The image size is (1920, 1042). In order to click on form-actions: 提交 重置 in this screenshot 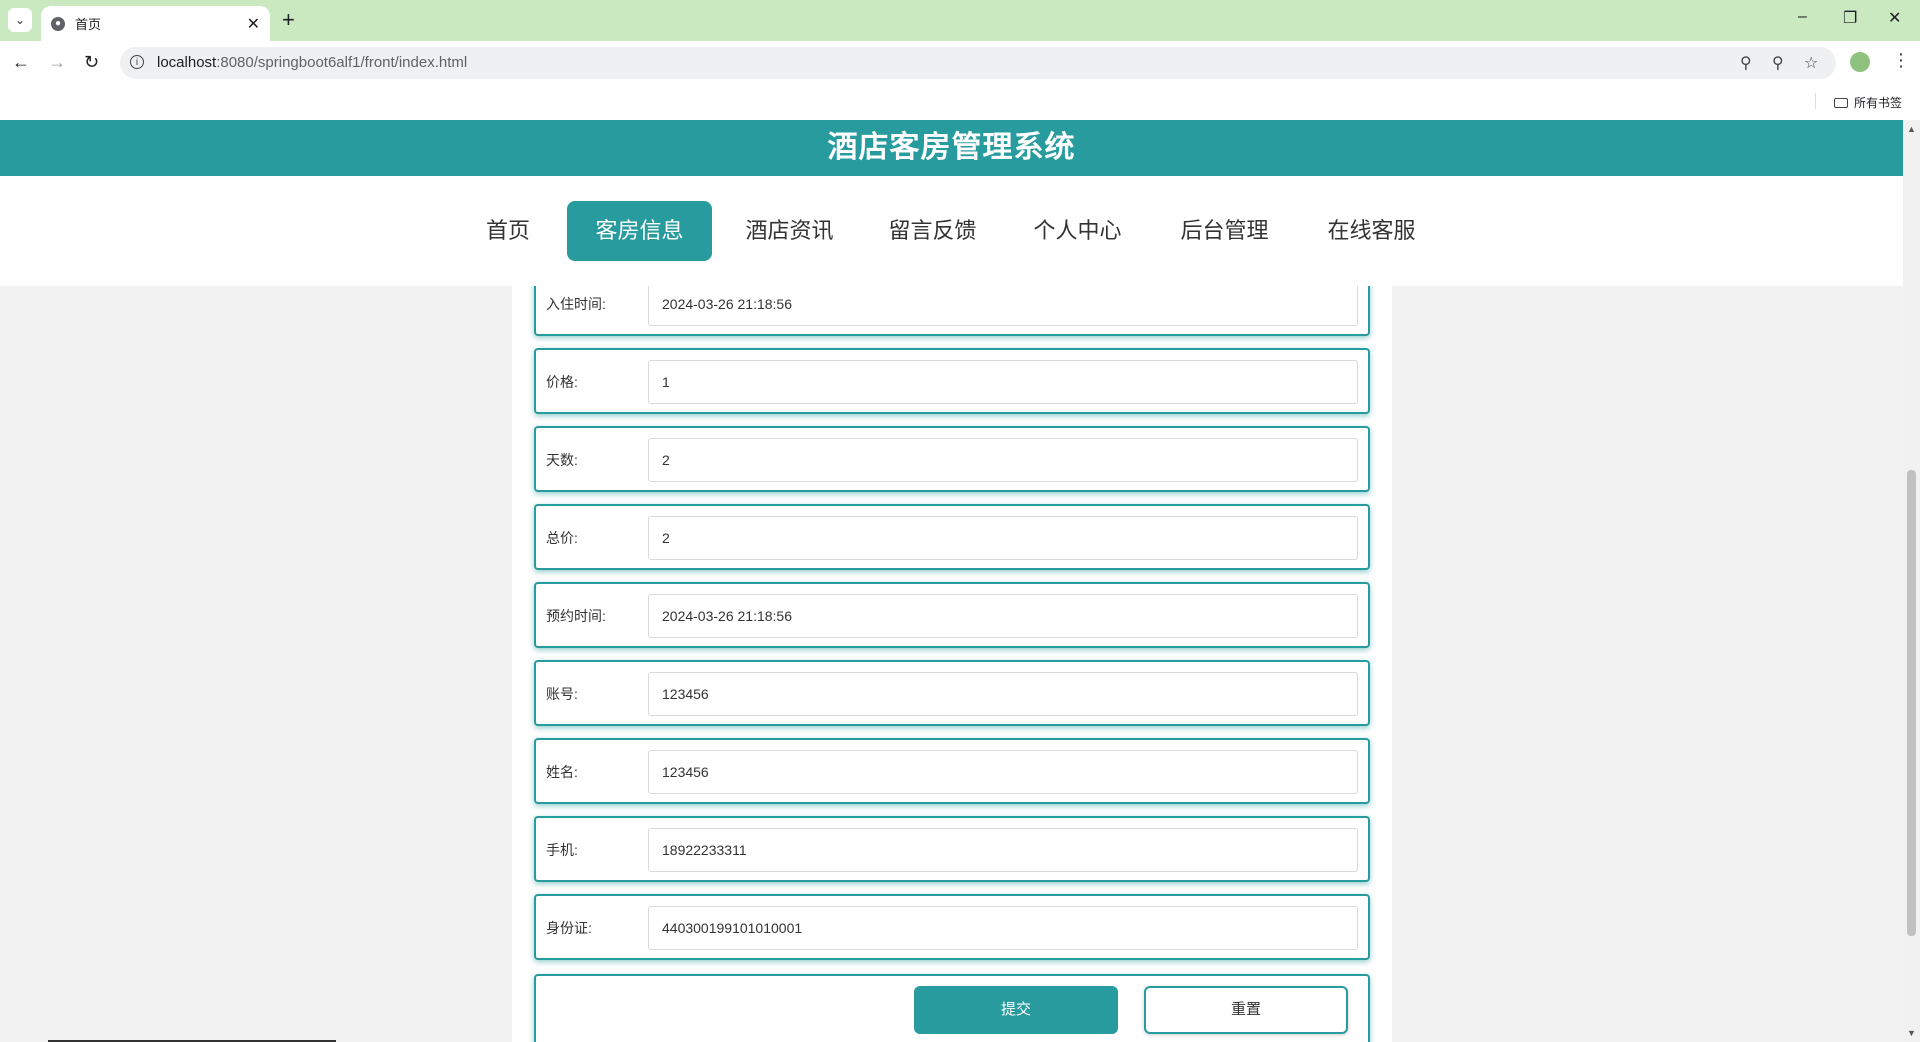, I will do `click(952, 1008)`.